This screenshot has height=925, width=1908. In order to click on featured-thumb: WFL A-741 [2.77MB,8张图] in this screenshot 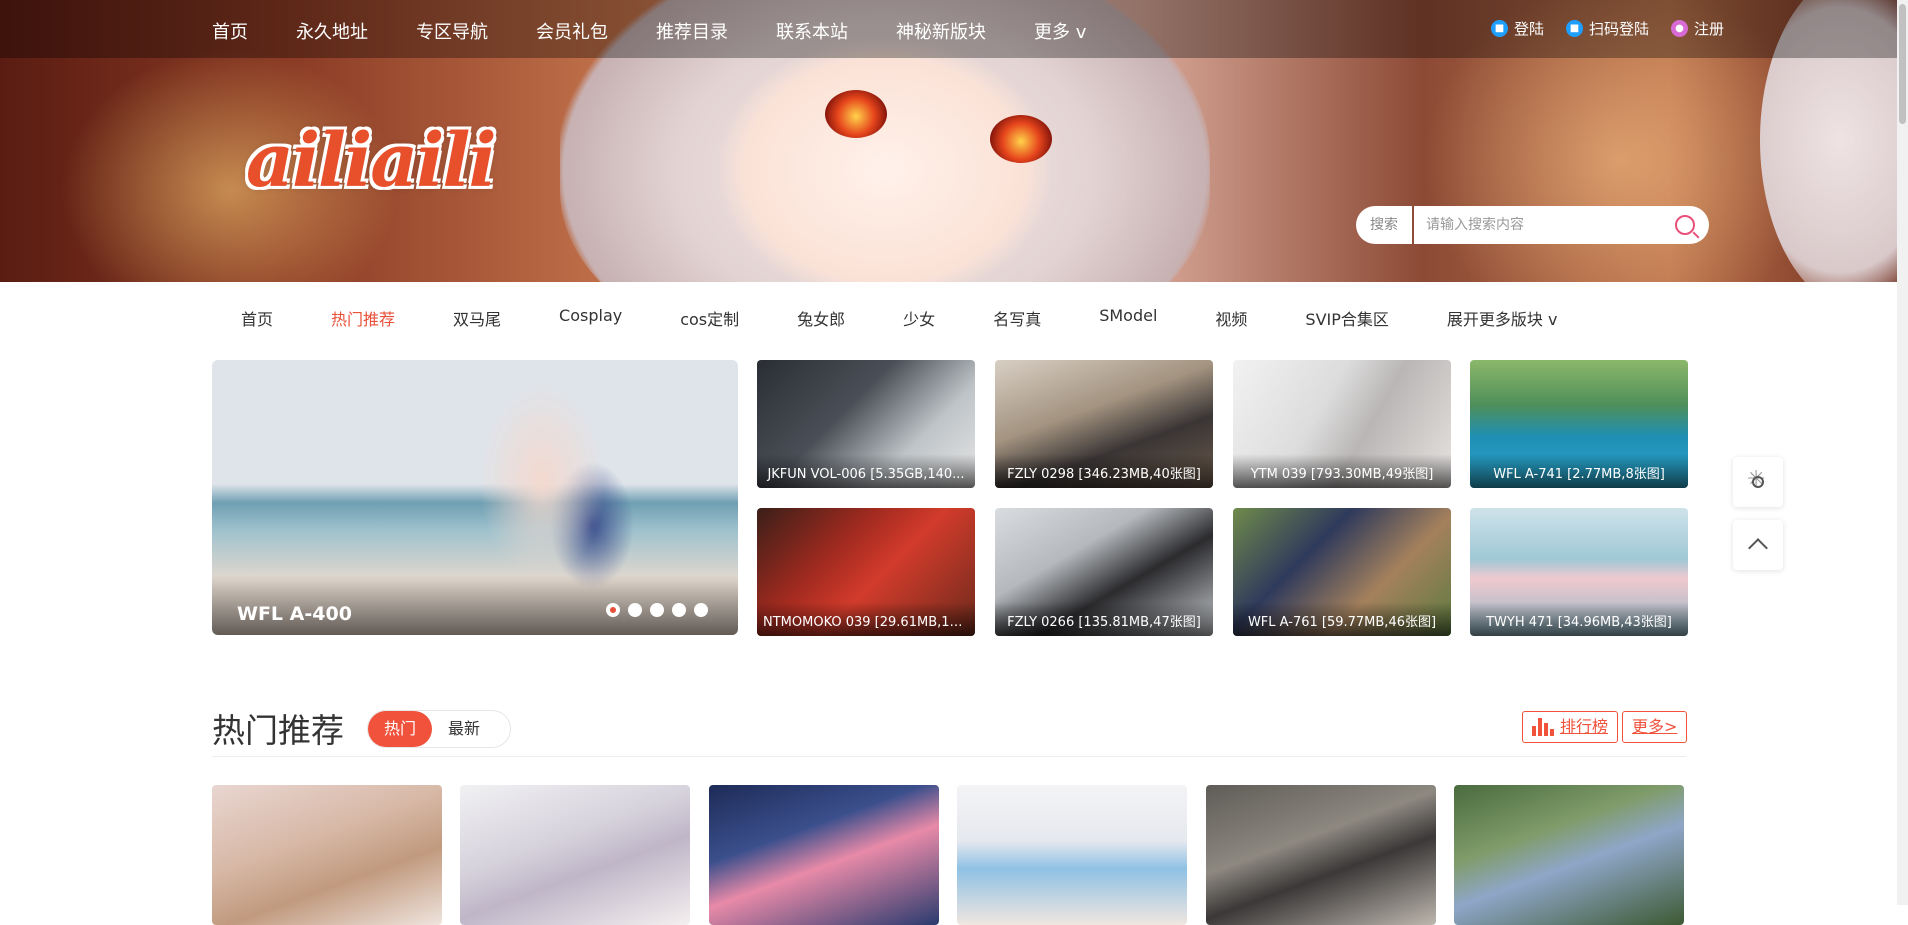, I will do `click(1579, 424)`.